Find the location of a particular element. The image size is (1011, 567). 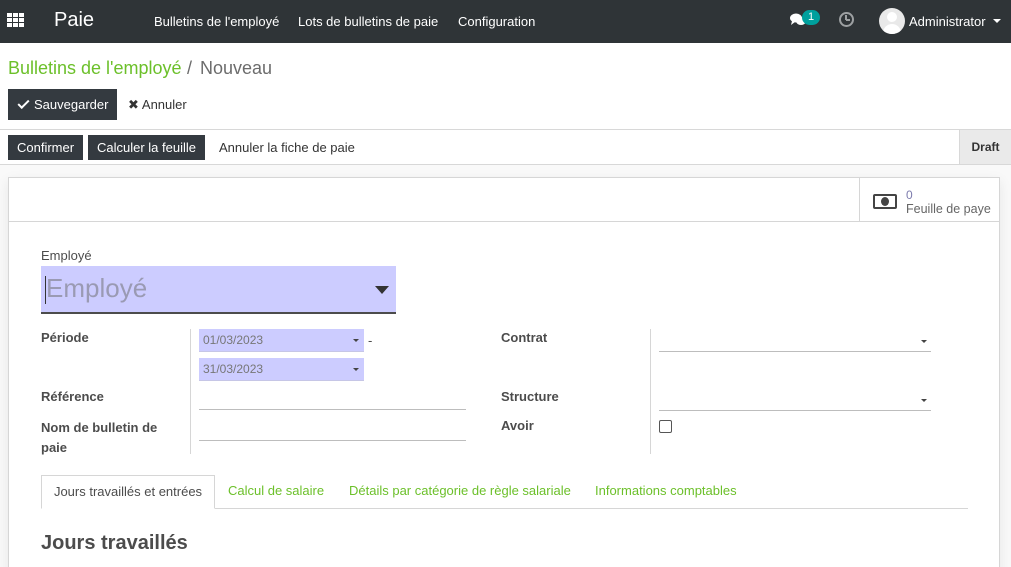

reference-input is located at coordinates (332, 409).